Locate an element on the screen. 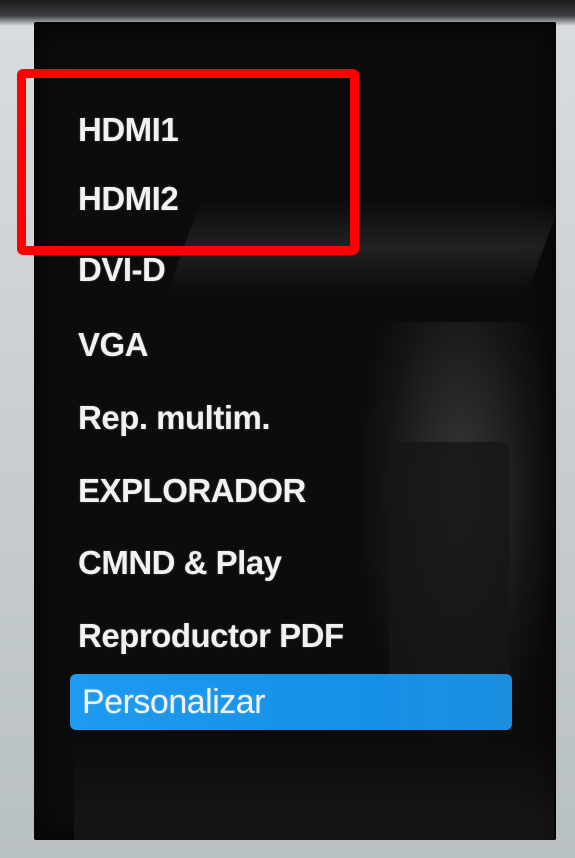  menu-item-rep-multim: Rep. multim. is located at coordinates (288, 418).